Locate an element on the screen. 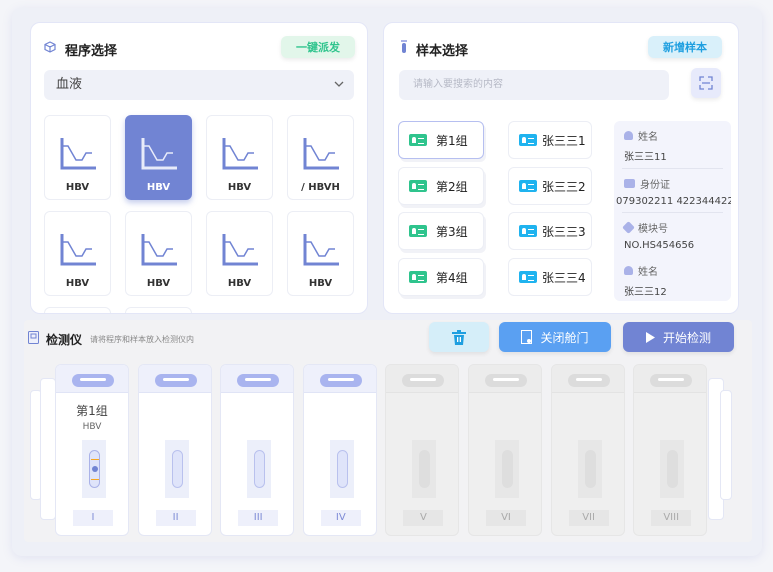 This screenshot has height=572, width=773. detector-slot: VIII is located at coordinates (670, 450).